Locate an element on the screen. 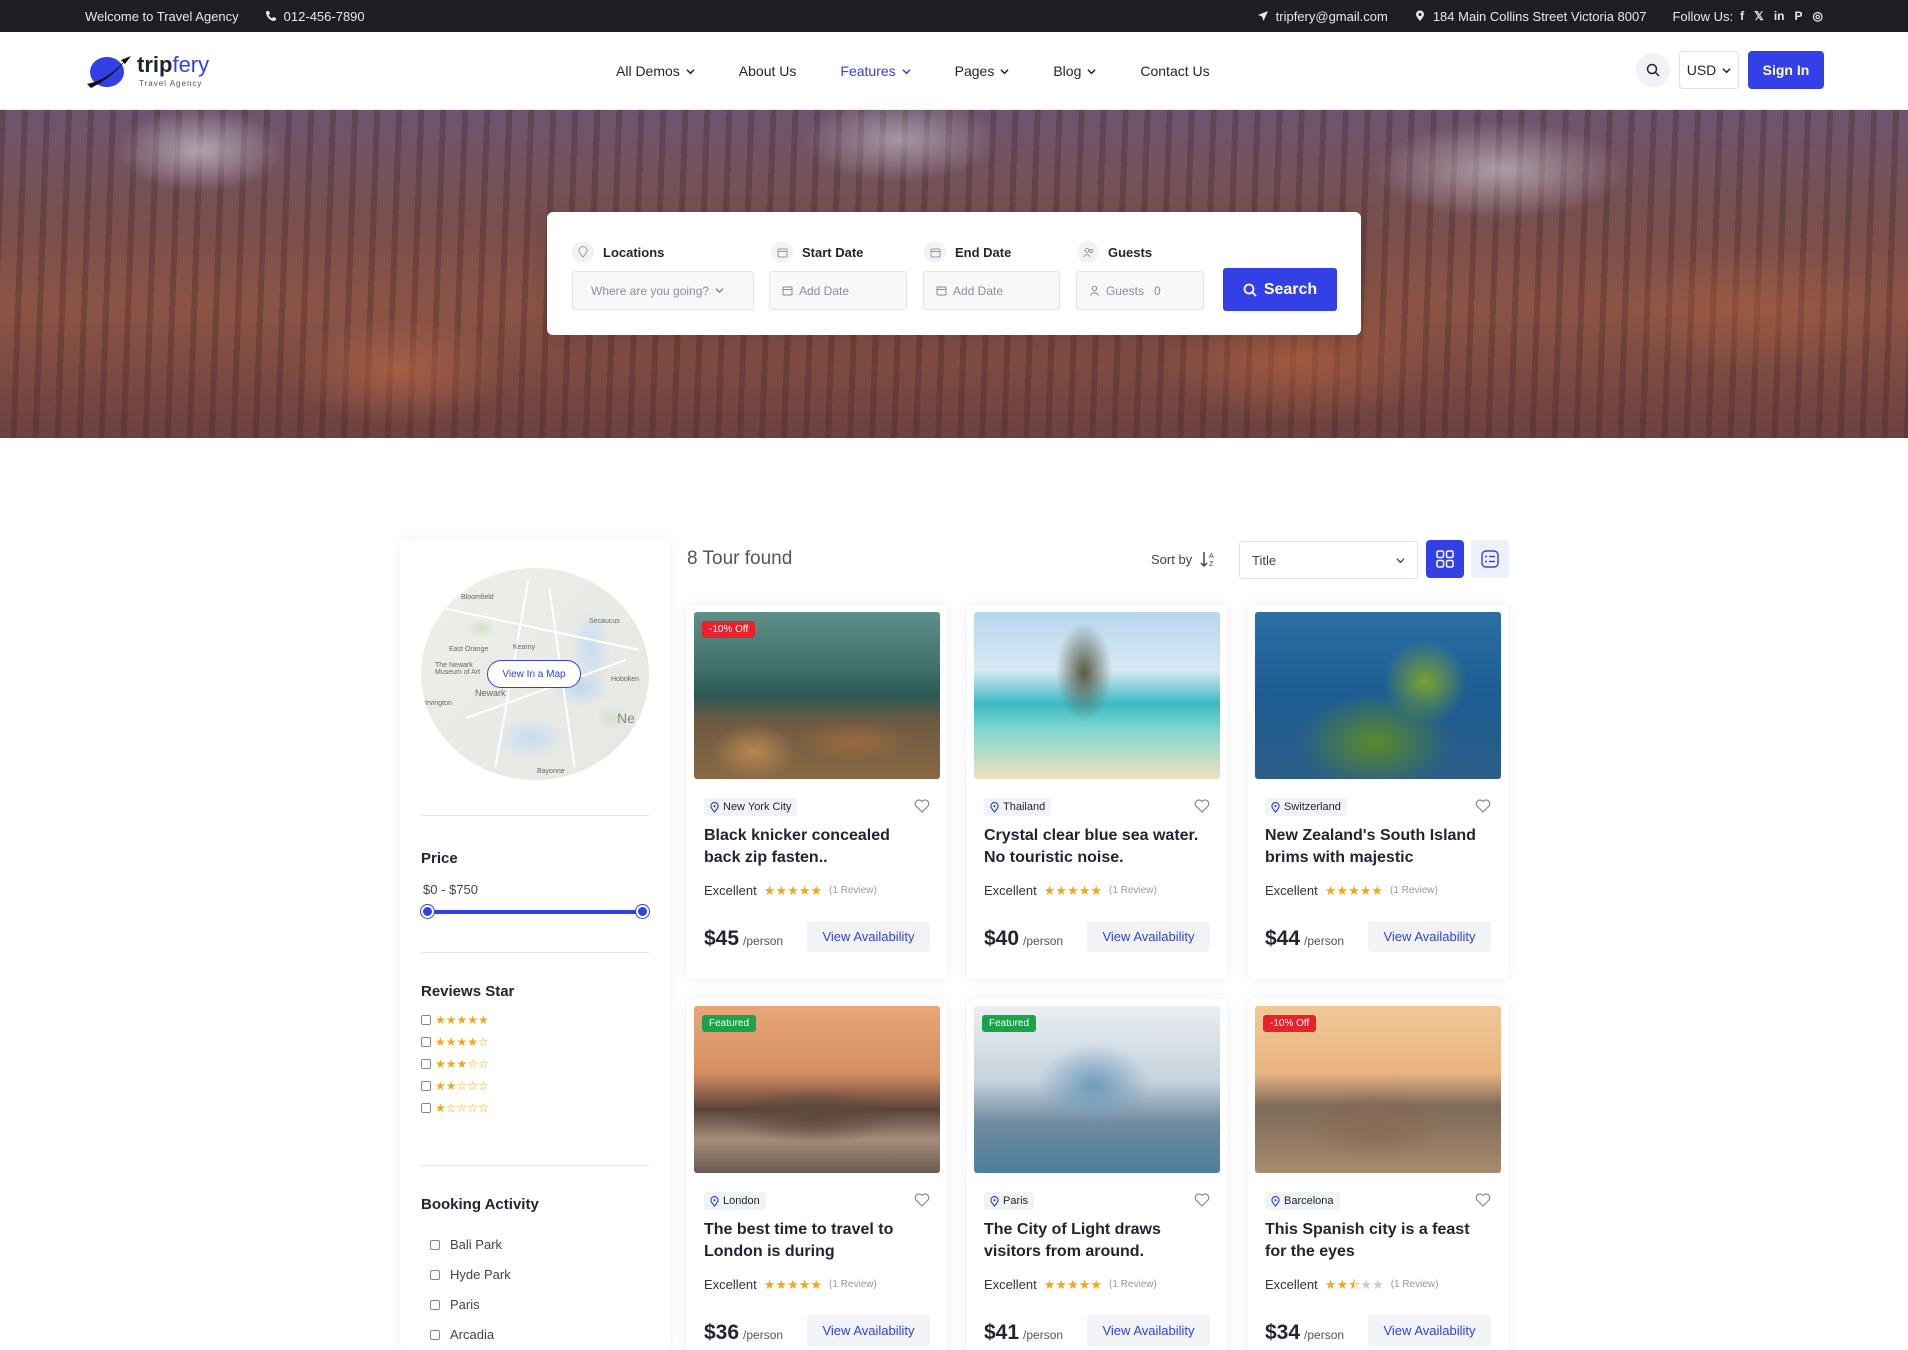  location-select: Where are you going? is located at coordinates (663, 290).